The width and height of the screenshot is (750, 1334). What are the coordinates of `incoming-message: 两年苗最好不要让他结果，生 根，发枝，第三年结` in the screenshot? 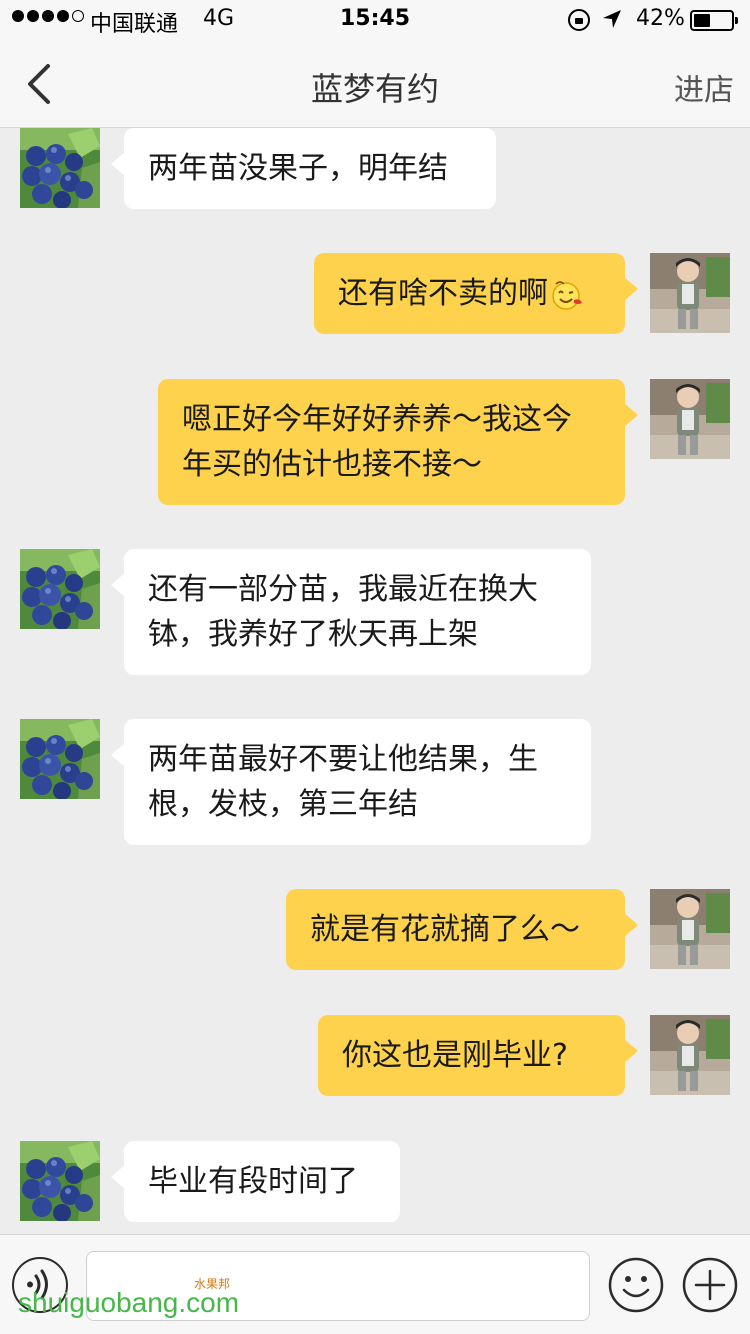 It's located at (351, 782).